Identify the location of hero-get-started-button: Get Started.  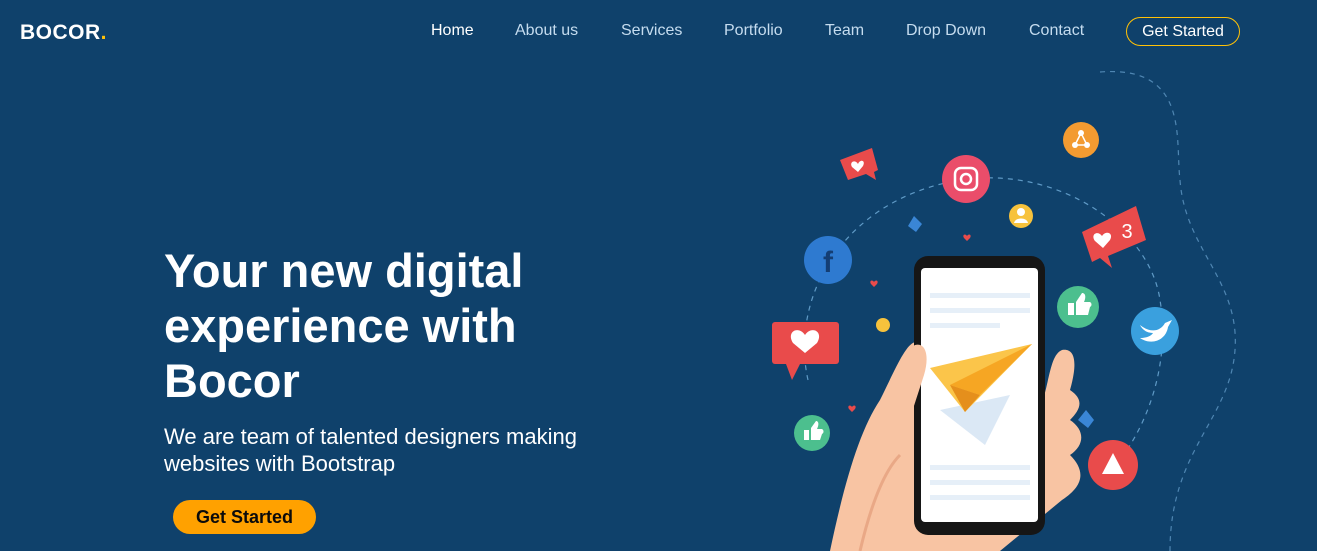
(244, 517).